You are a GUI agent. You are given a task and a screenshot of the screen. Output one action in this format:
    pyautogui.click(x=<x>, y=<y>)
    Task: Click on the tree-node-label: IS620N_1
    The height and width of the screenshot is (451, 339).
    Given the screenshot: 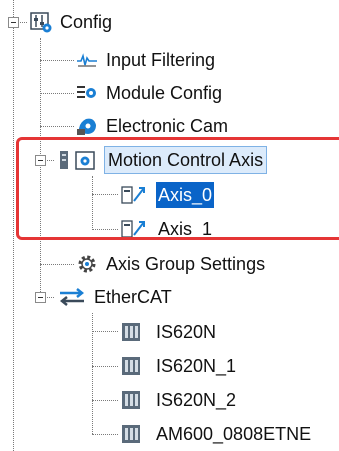 What is the action you would take?
    pyautogui.click(x=196, y=366)
    